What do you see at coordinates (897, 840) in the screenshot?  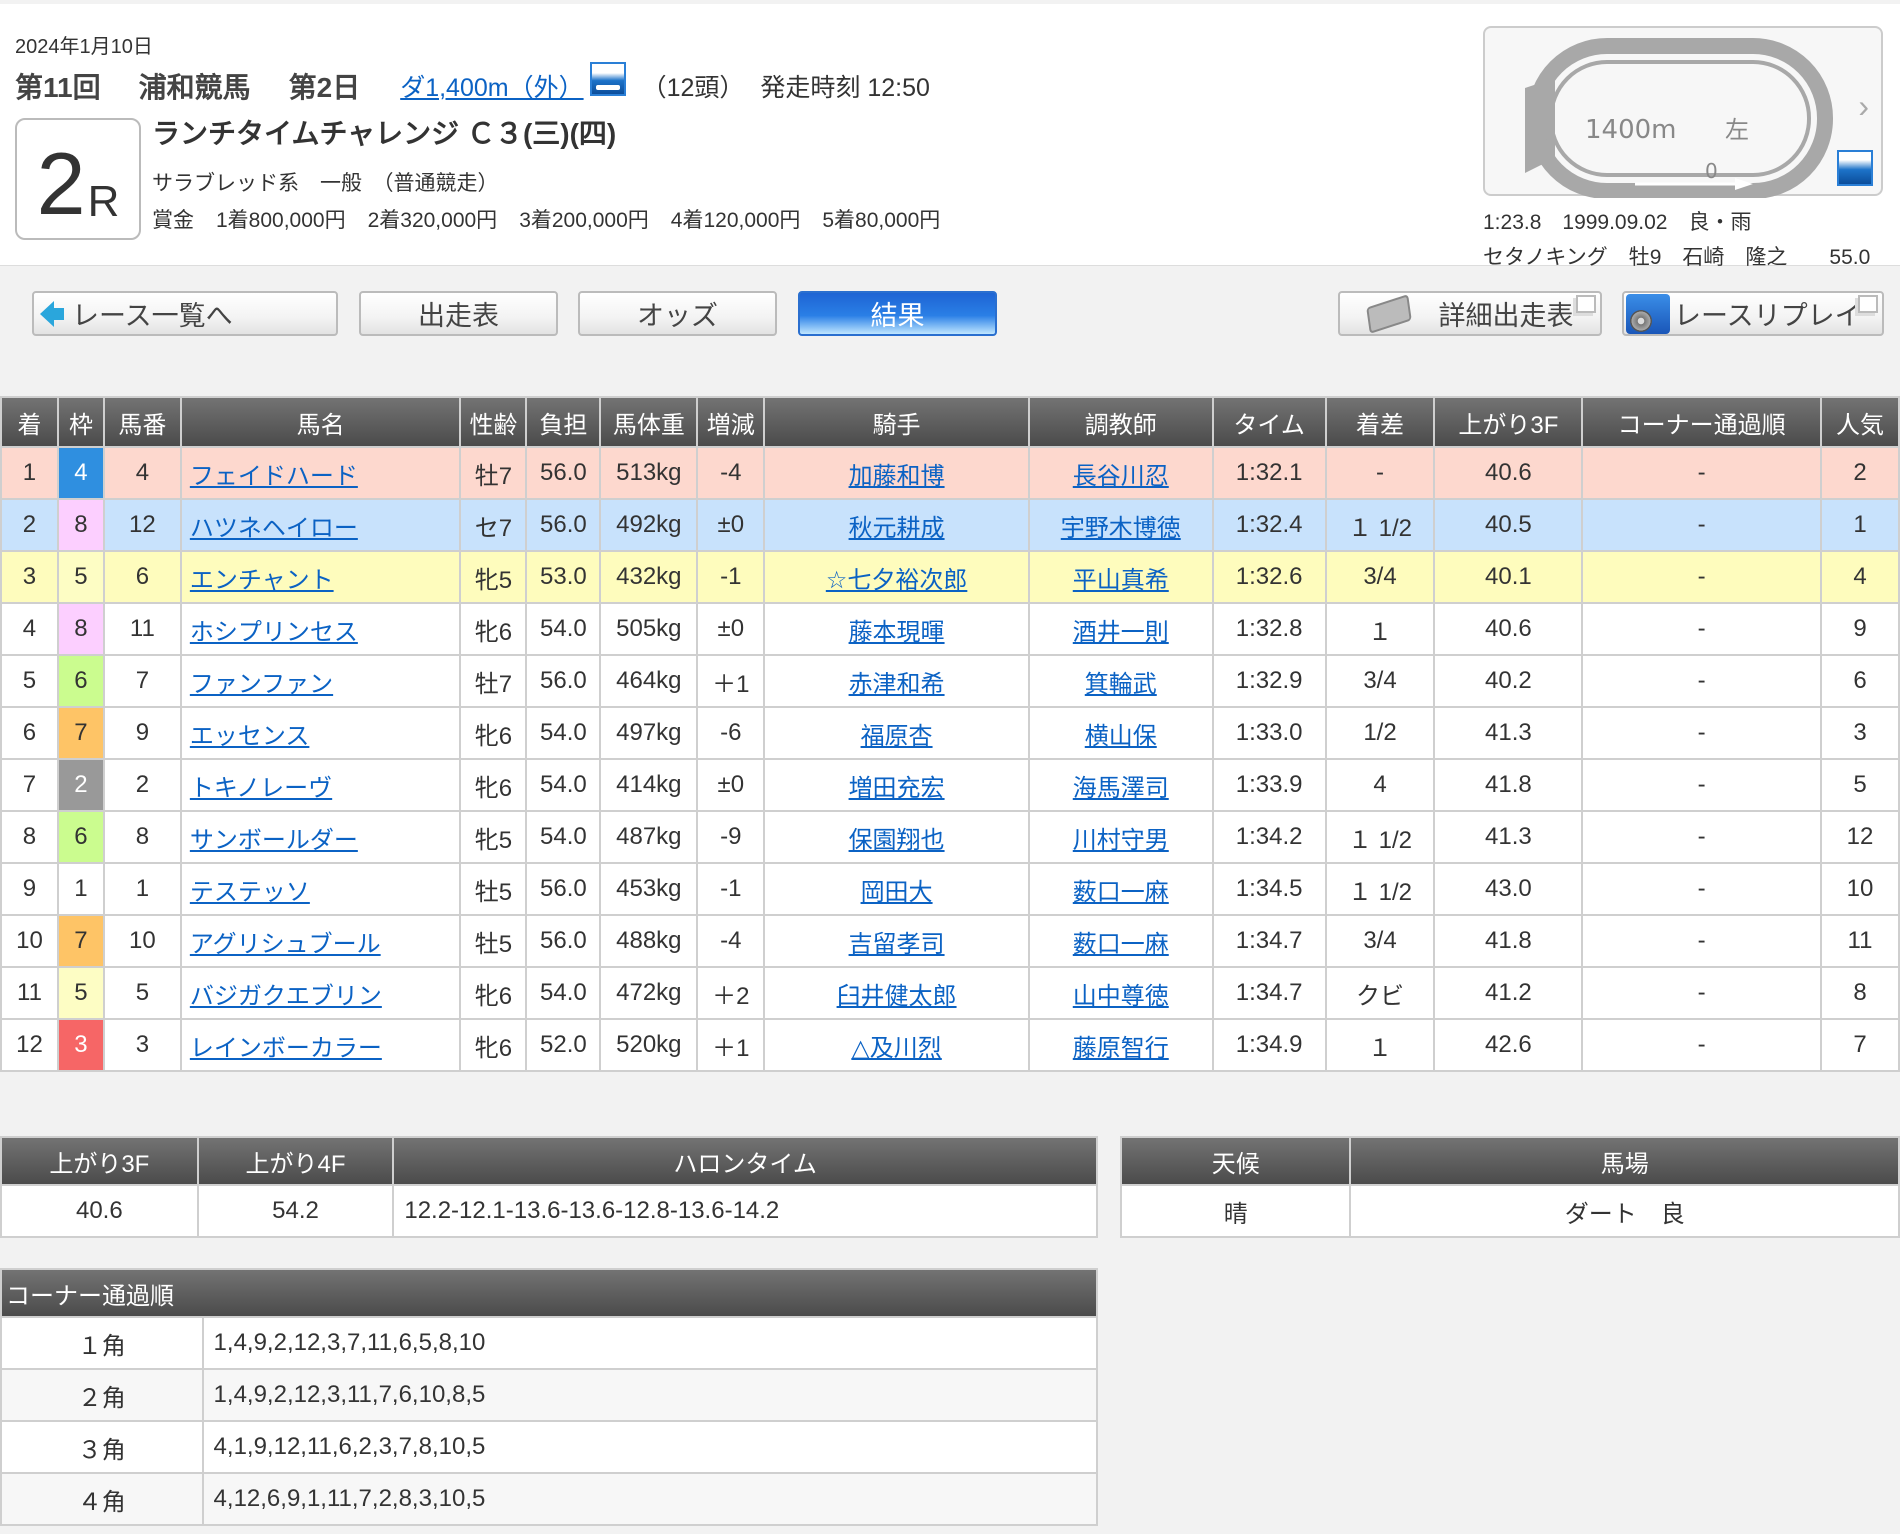 I see `jockey-link: 保園翔也` at bounding box center [897, 840].